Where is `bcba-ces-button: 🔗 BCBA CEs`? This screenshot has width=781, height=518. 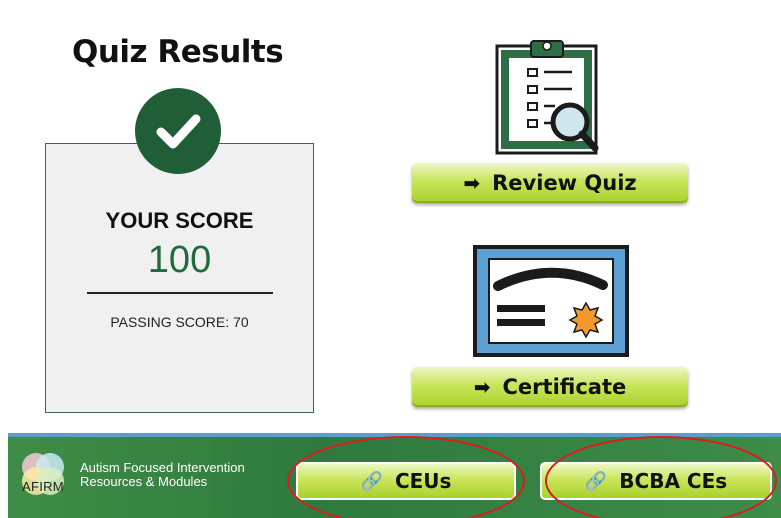 bcba-ces-button: 🔗 BCBA CEs is located at coordinates (656, 481).